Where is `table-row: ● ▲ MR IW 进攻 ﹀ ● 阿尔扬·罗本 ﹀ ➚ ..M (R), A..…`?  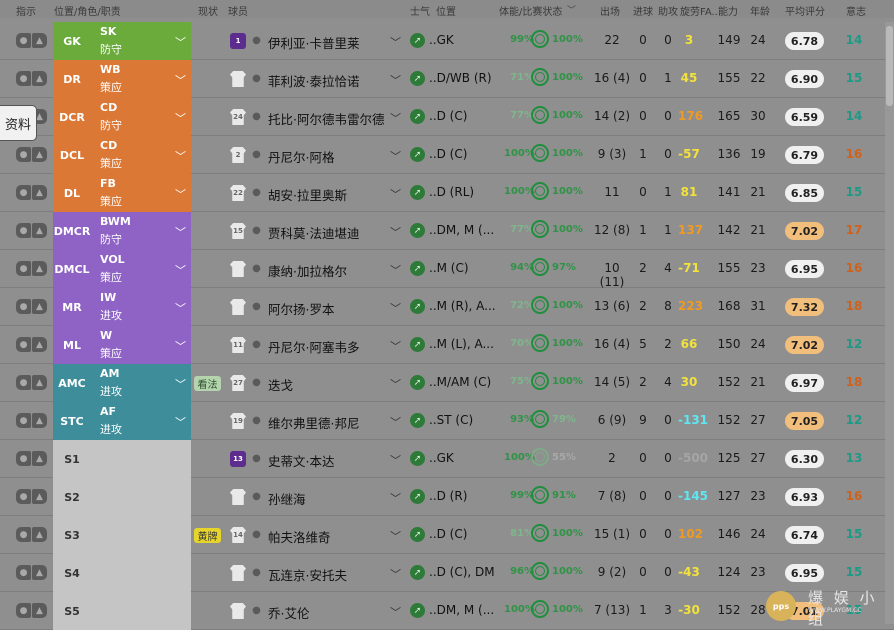
table-row: ● ▲ MR IW 进攻 ﹀ ● 阿尔扬·罗本 ﹀ ➚ ..M (R), A..… is located at coordinates (447, 307).